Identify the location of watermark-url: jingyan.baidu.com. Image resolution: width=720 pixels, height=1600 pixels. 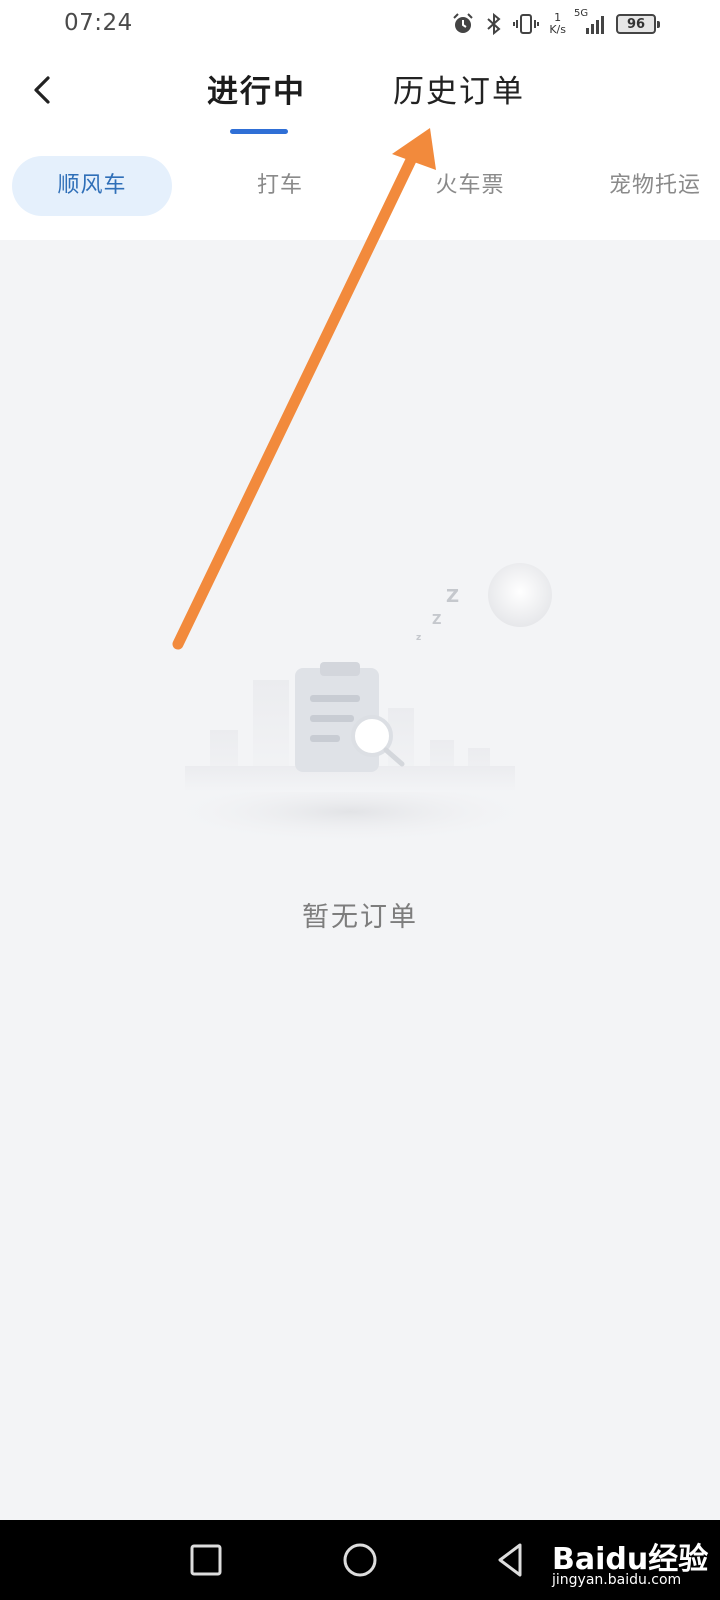
(617, 1580).